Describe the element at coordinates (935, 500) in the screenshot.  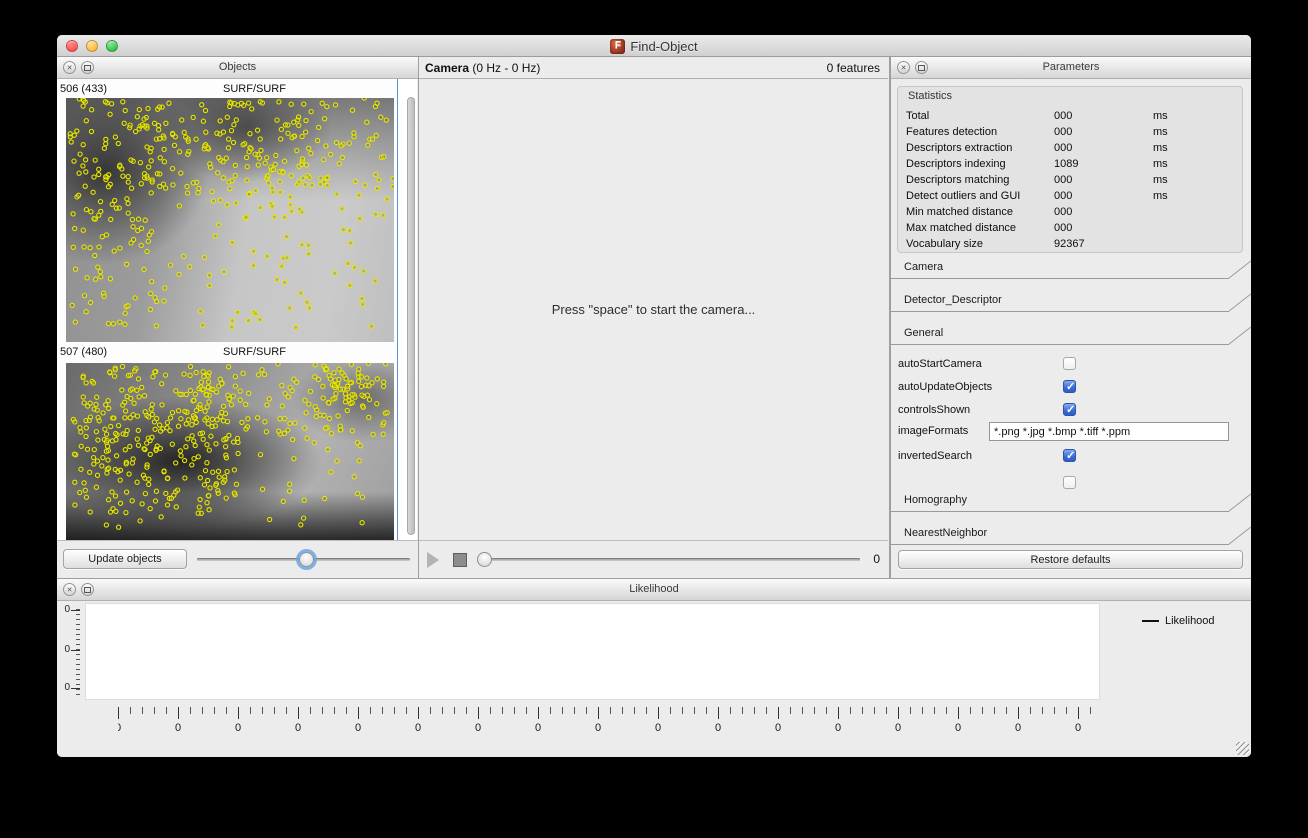
I see `section-homography-label: Homography` at that location.